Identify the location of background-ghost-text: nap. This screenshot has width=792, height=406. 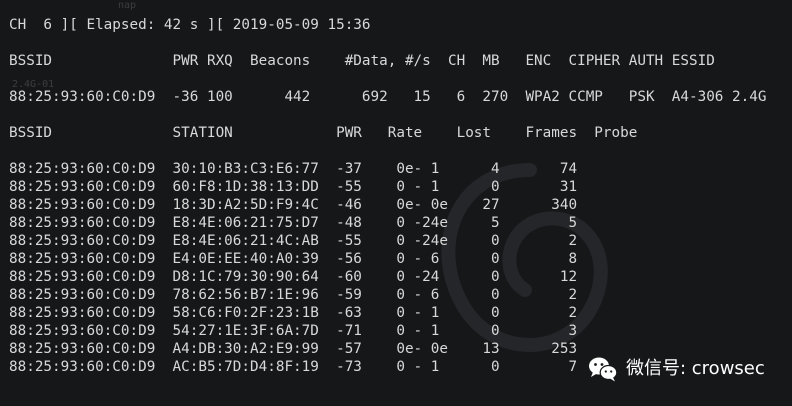
(127, 5).